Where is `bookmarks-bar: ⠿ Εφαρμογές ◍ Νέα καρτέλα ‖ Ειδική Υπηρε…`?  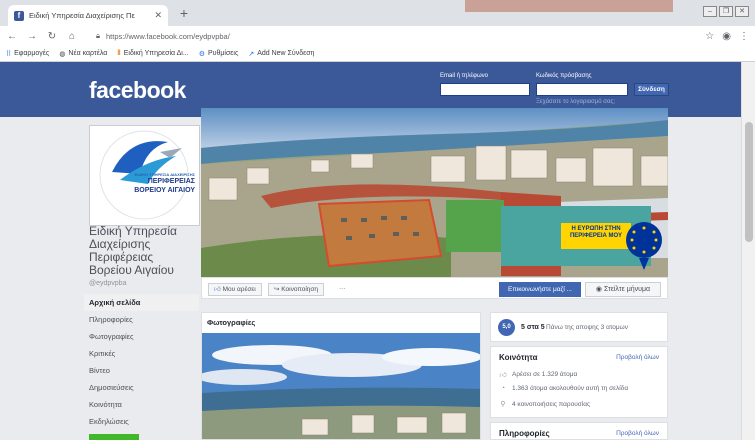 bookmarks-bar: ⠿ Εφαρμογές ◍ Νέα καρτέλα ‖ Ειδική Υπηρε… is located at coordinates (377, 54).